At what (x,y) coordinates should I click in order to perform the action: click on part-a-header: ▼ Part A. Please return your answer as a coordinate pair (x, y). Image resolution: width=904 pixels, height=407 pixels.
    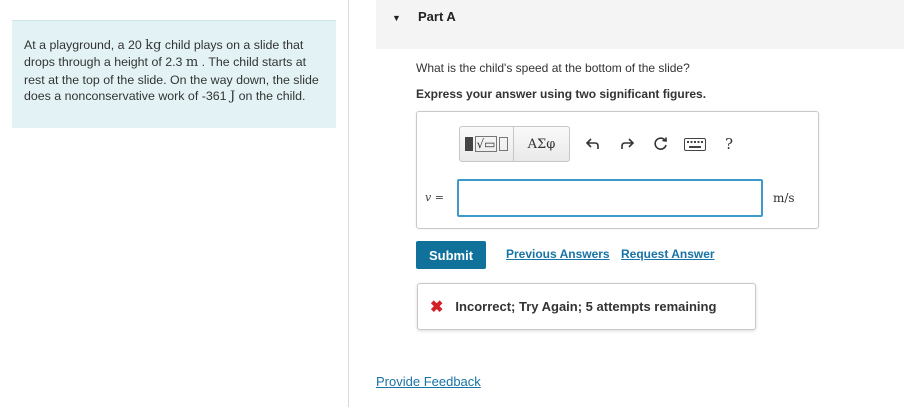
    Looking at the image, I should click on (640, 24).